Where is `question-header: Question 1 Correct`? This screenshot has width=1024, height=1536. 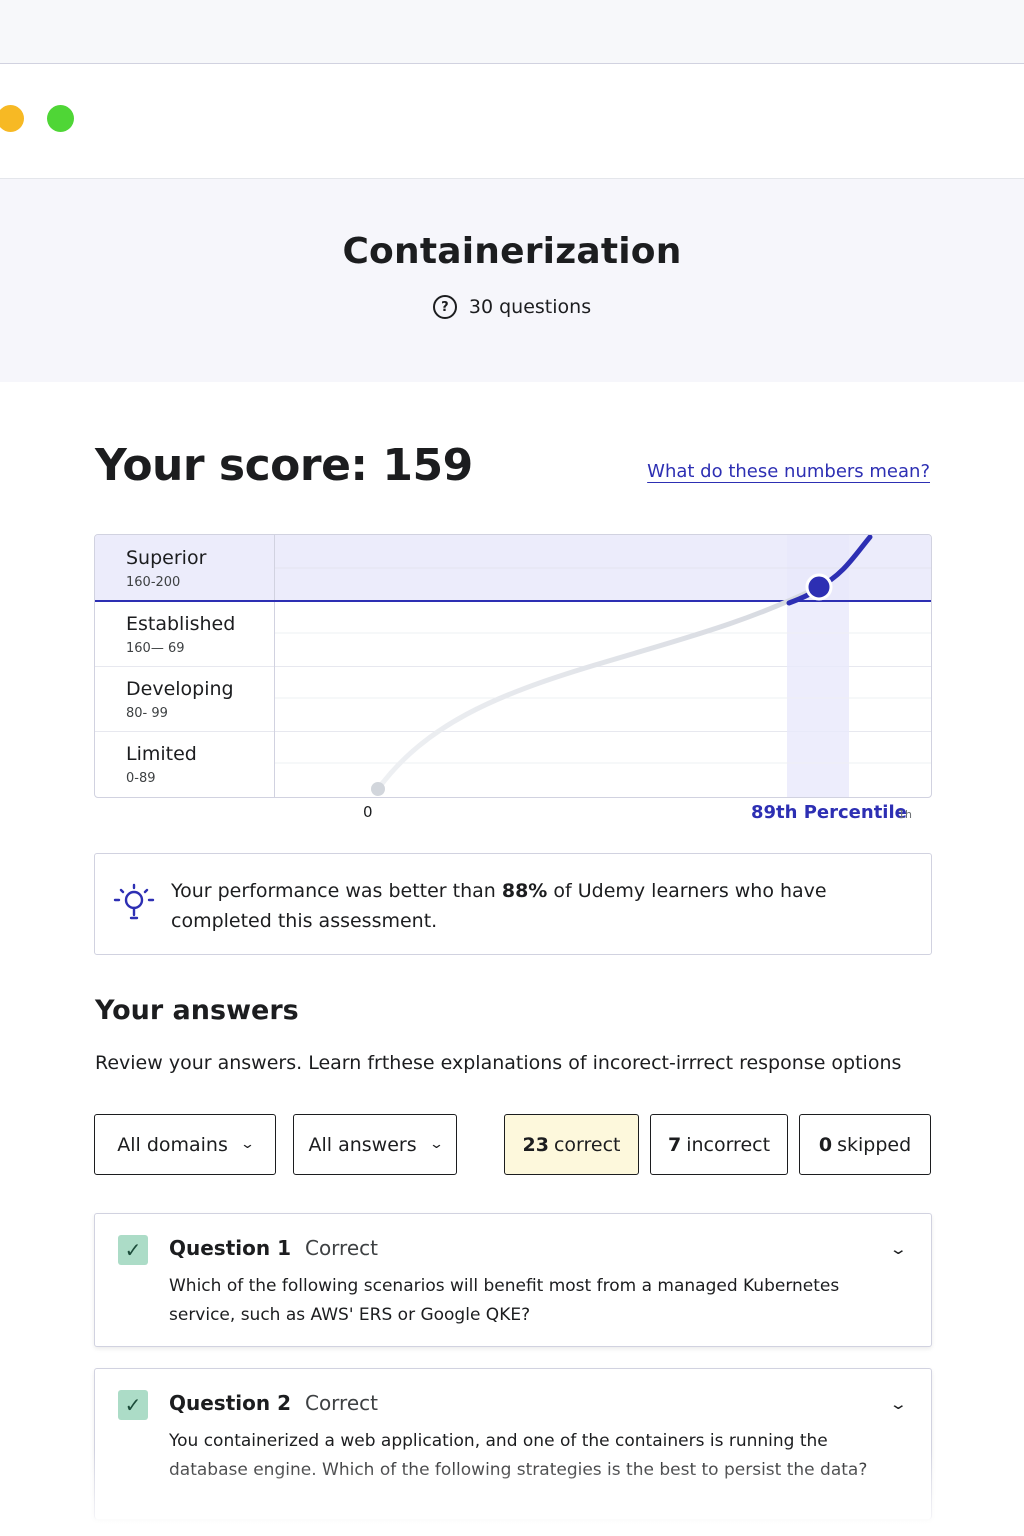 question-header: Question 1 Correct is located at coordinates (273, 1248).